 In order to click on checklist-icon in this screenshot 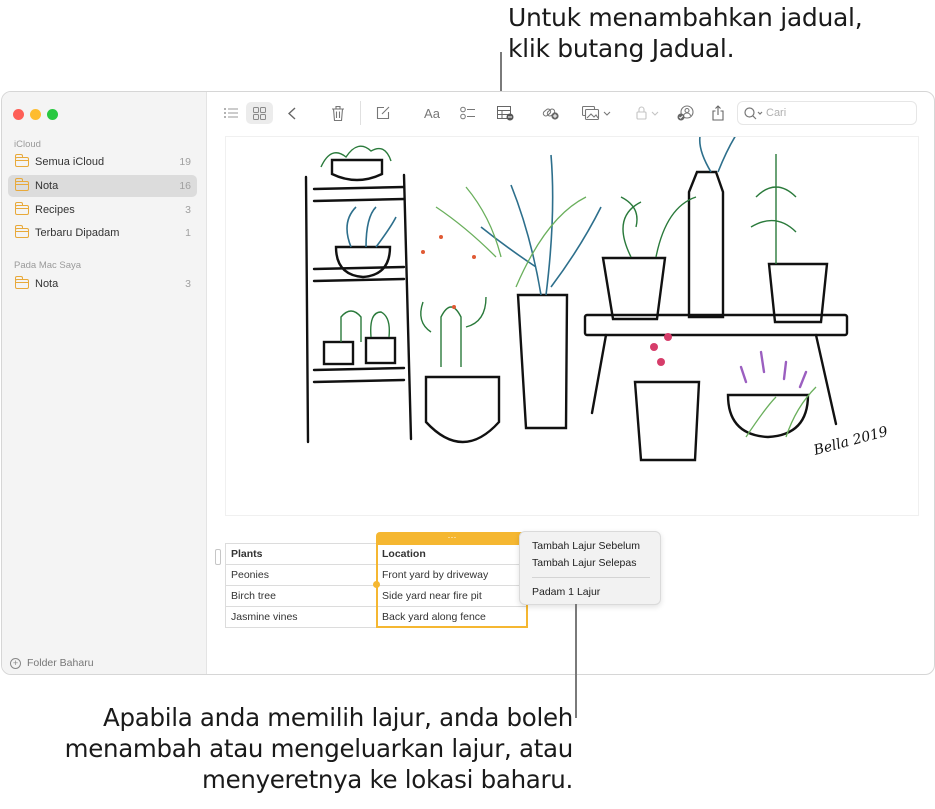, I will do `click(467, 113)`.